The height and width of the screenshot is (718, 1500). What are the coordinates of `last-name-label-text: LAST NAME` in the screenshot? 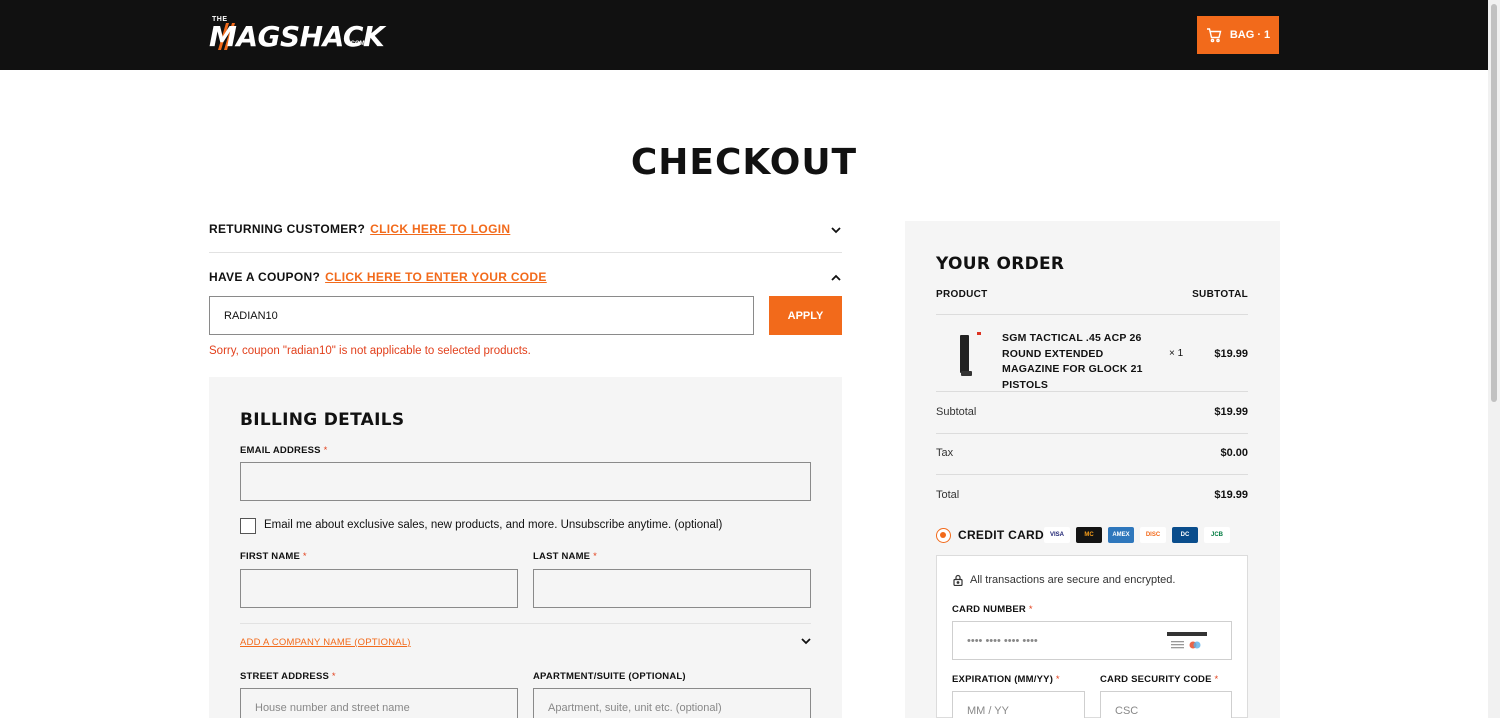 It's located at (562, 556).